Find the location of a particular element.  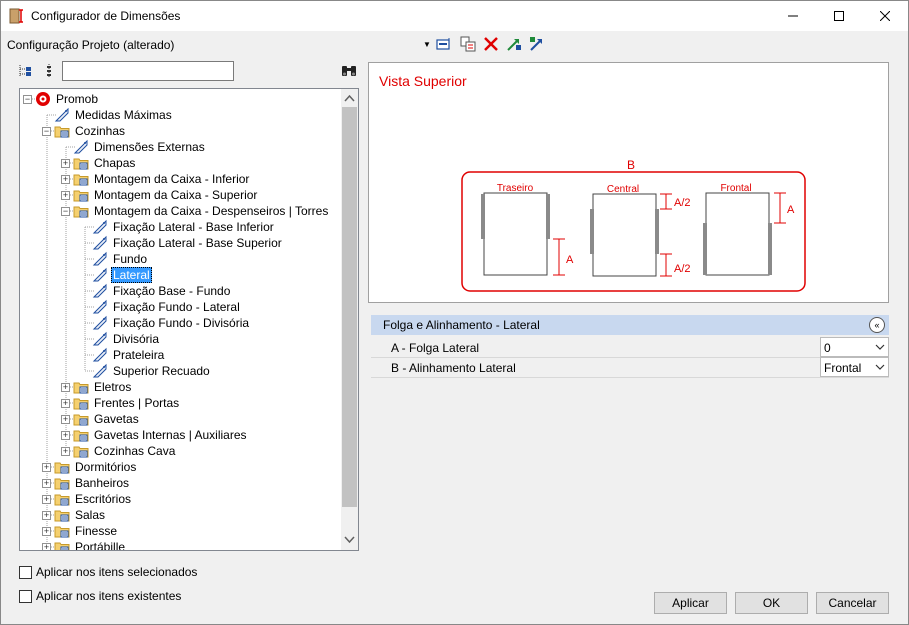

binoculars-search-icon is located at coordinates (349, 71).